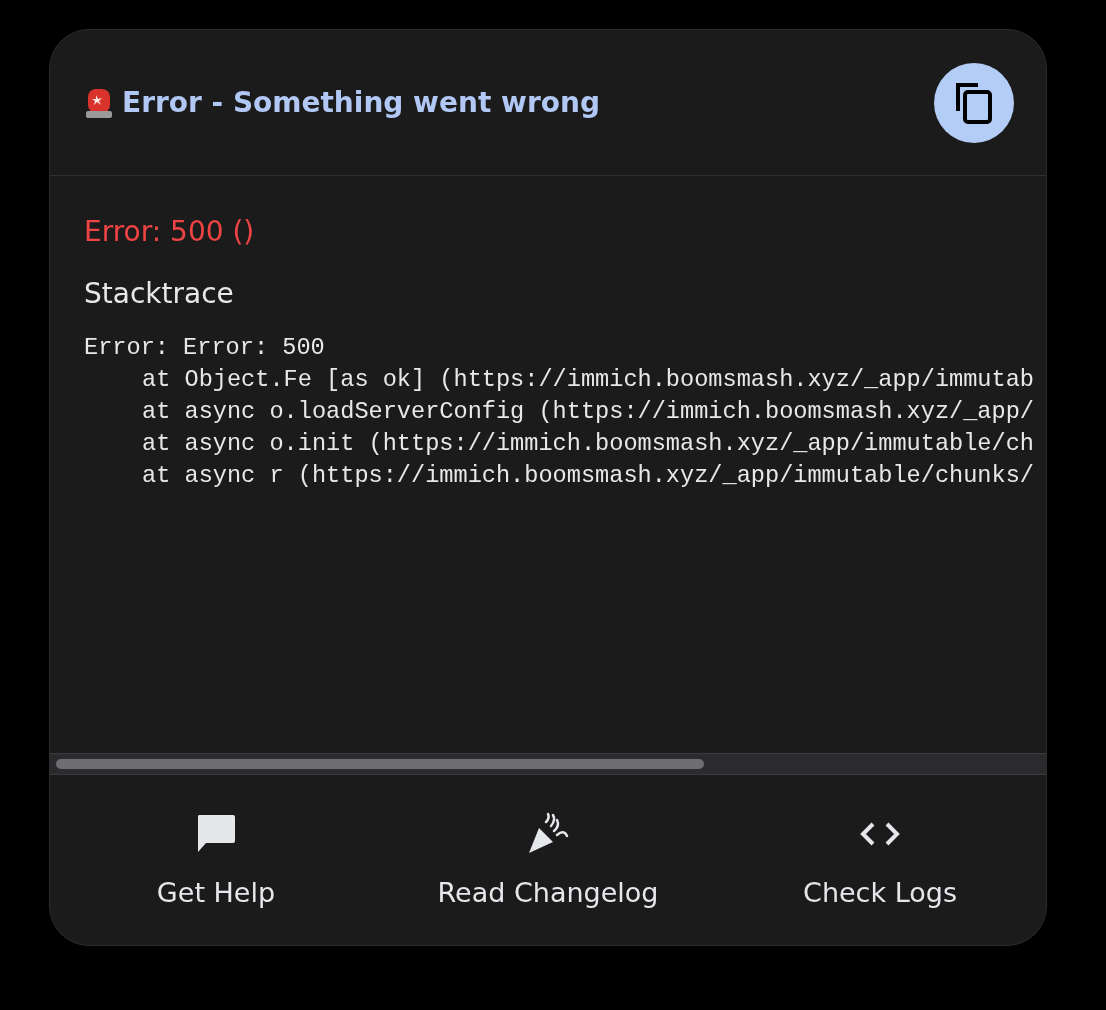 This screenshot has height=1010, width=1106. I want to click on code-icon, so click(880, 834).